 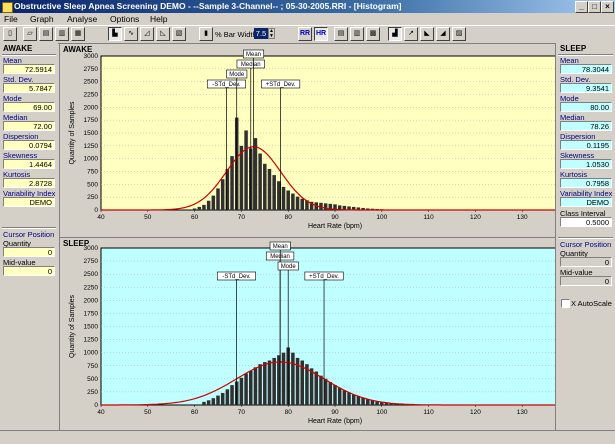 I want to click on bar-width-input: 7.5, so click(x=261, y=33).